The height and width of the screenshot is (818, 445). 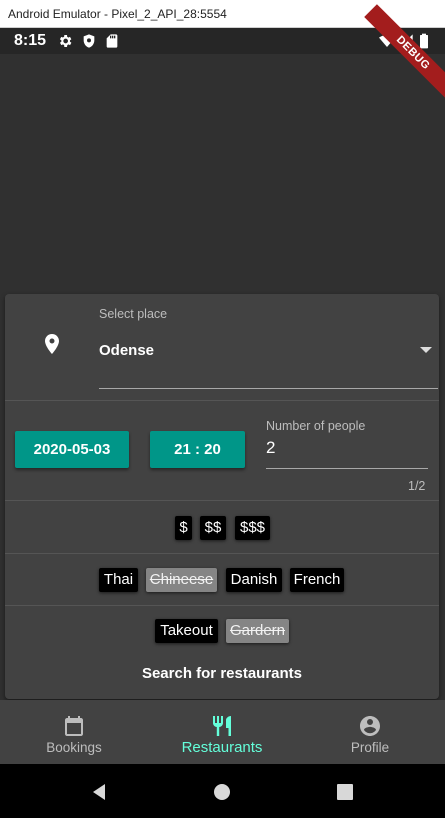 What do you see at coordinates (181, 580) in the screenshot?
I see `cuisine-chip-chinese: Chineese` at bounding box center [181, 580].